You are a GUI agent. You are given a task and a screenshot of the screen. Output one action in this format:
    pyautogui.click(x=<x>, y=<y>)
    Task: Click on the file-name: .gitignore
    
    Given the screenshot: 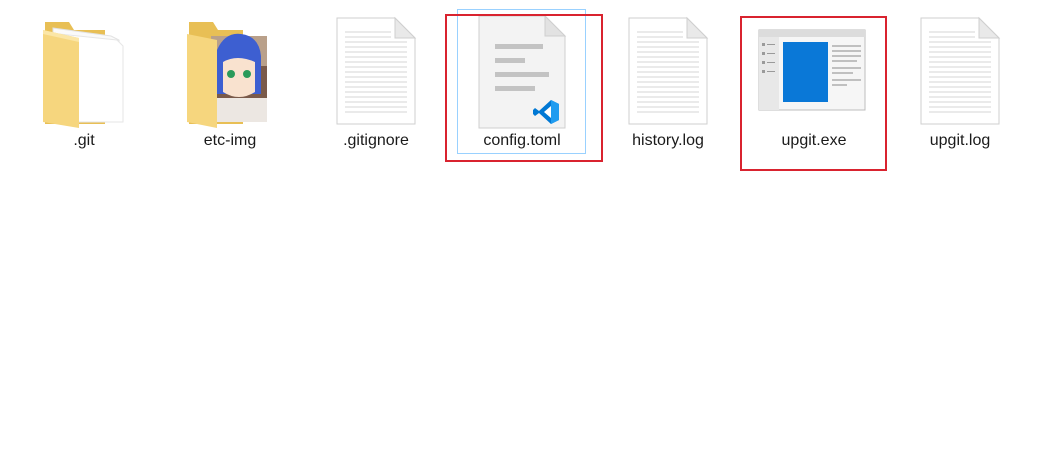 What is the action you would take?
    pyautogui.click(x=376, y=140)
    